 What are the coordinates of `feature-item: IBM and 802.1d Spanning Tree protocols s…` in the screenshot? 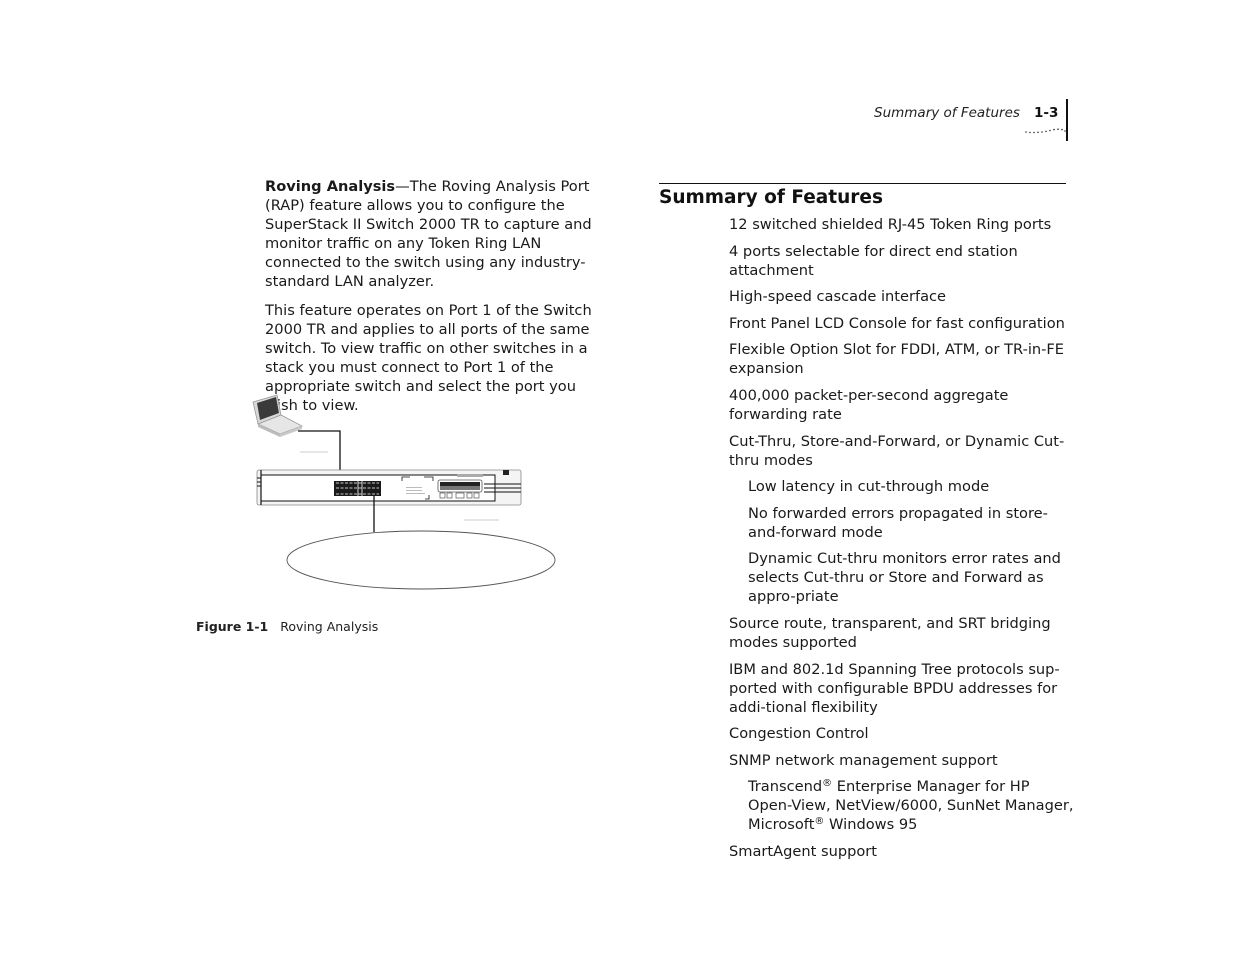 It's located at (894, 688).